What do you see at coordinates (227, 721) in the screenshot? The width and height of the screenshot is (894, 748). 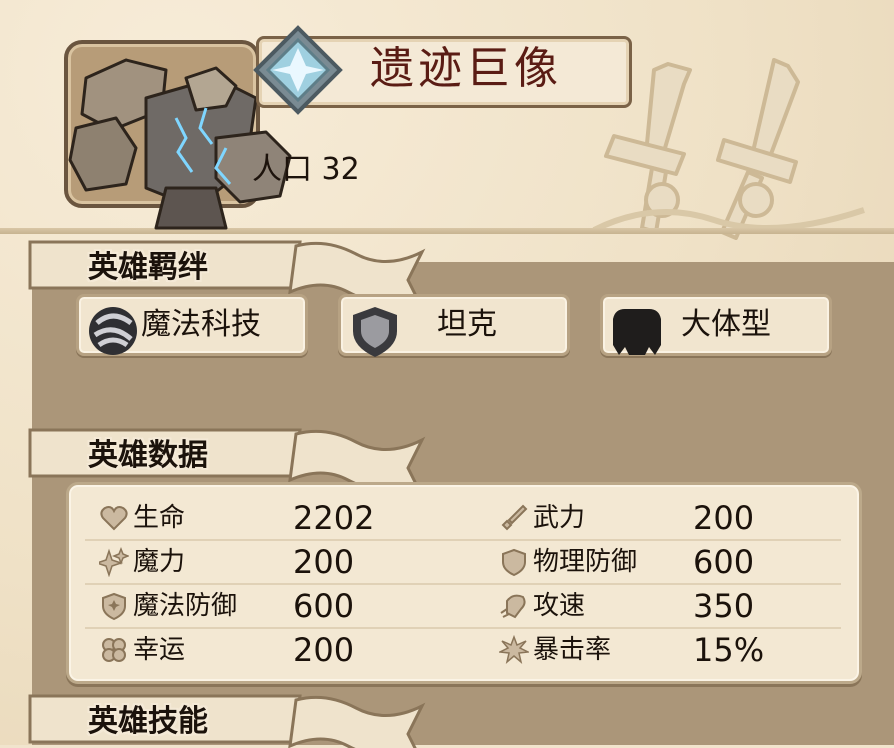 I see `section-ribbon-skills` at bounding box center [227, 721].